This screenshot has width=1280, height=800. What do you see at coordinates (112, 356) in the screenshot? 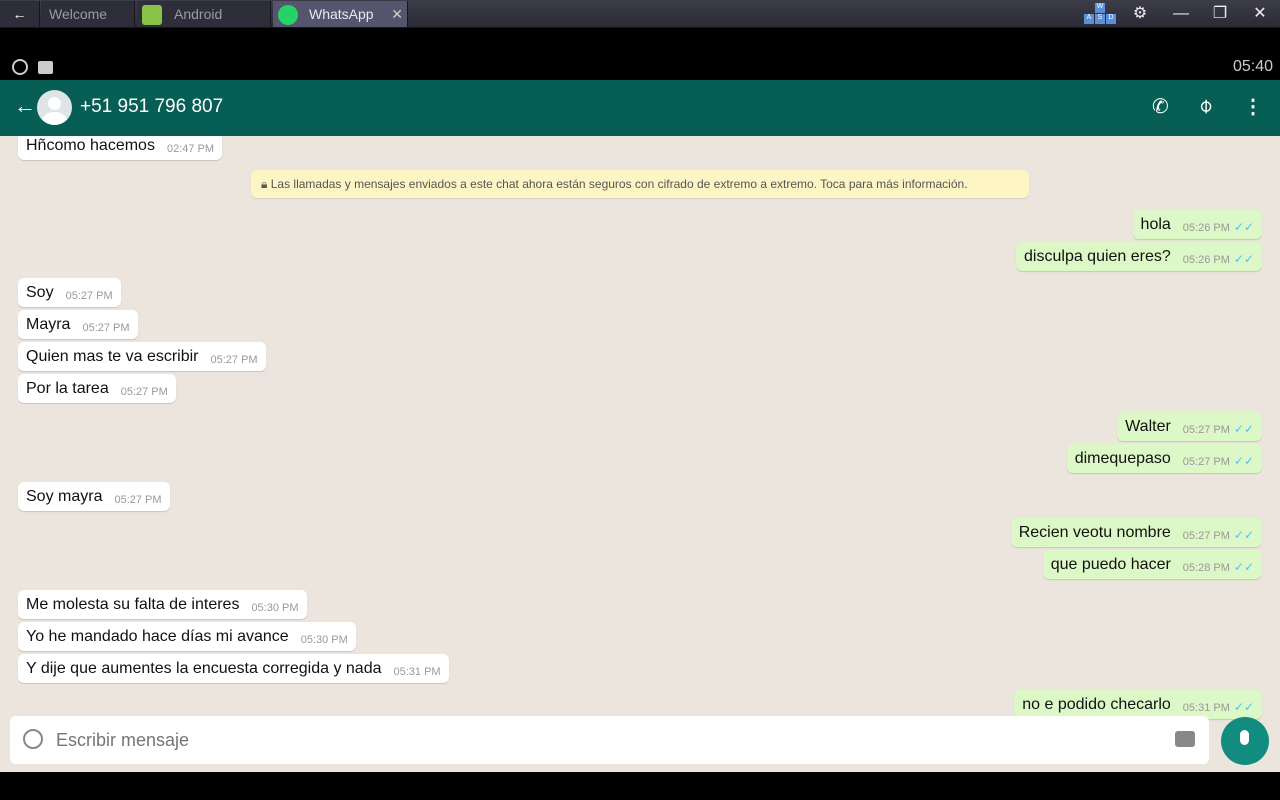
I see `message-text: Quien mas te va escribir` at bounding box center [112, 356].